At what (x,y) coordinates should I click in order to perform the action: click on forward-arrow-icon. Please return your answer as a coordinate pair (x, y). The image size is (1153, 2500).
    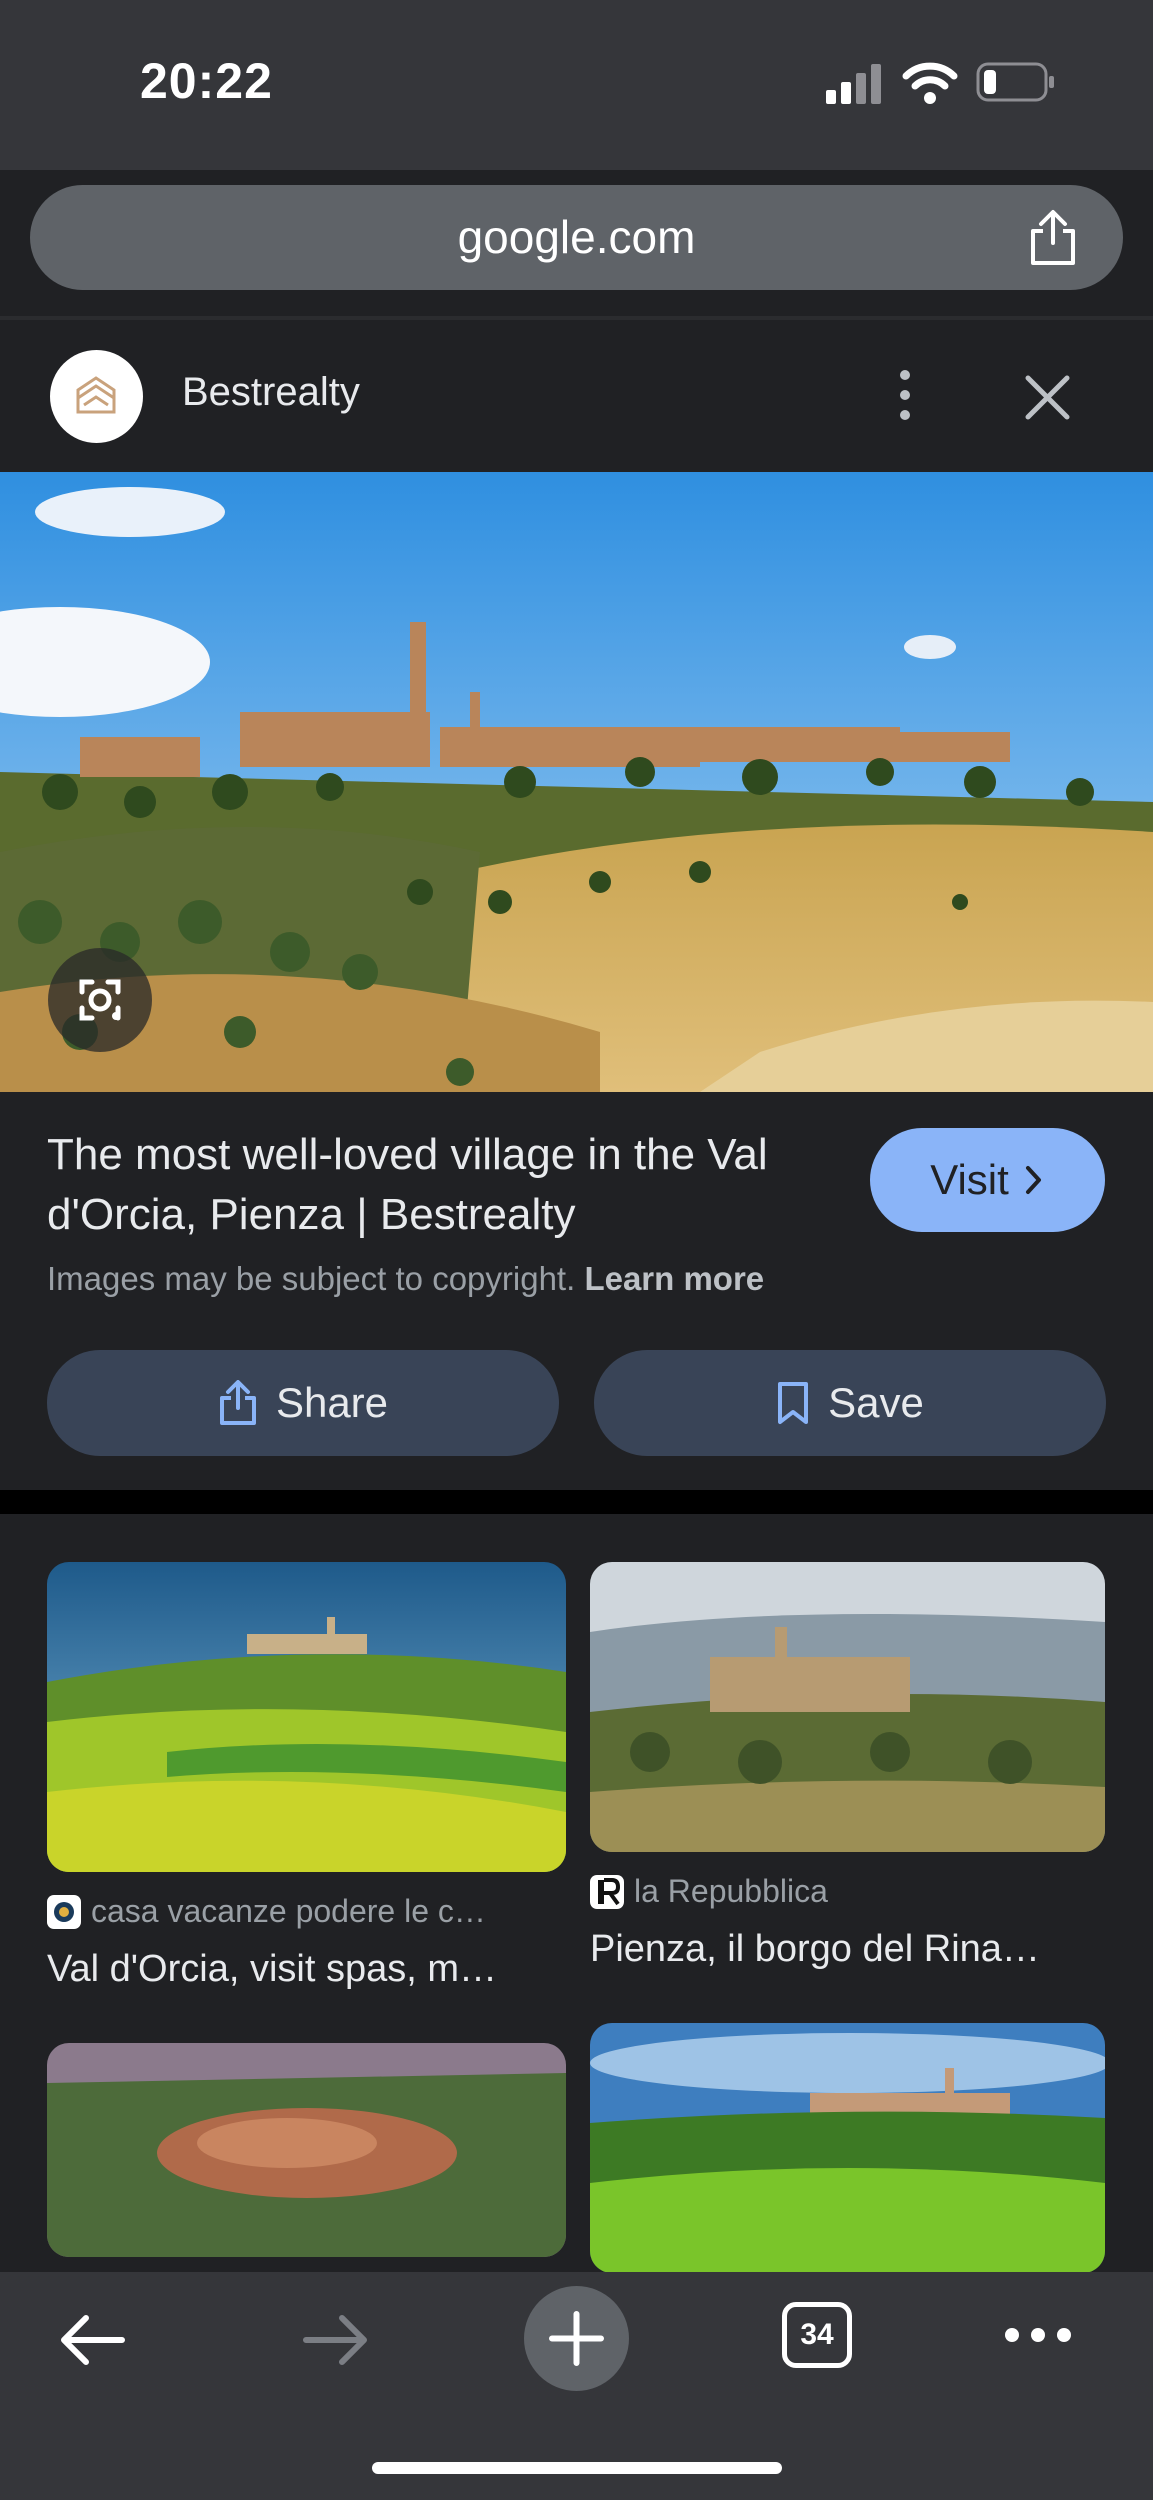
    Looking at the image, I should click on (335, 2340).